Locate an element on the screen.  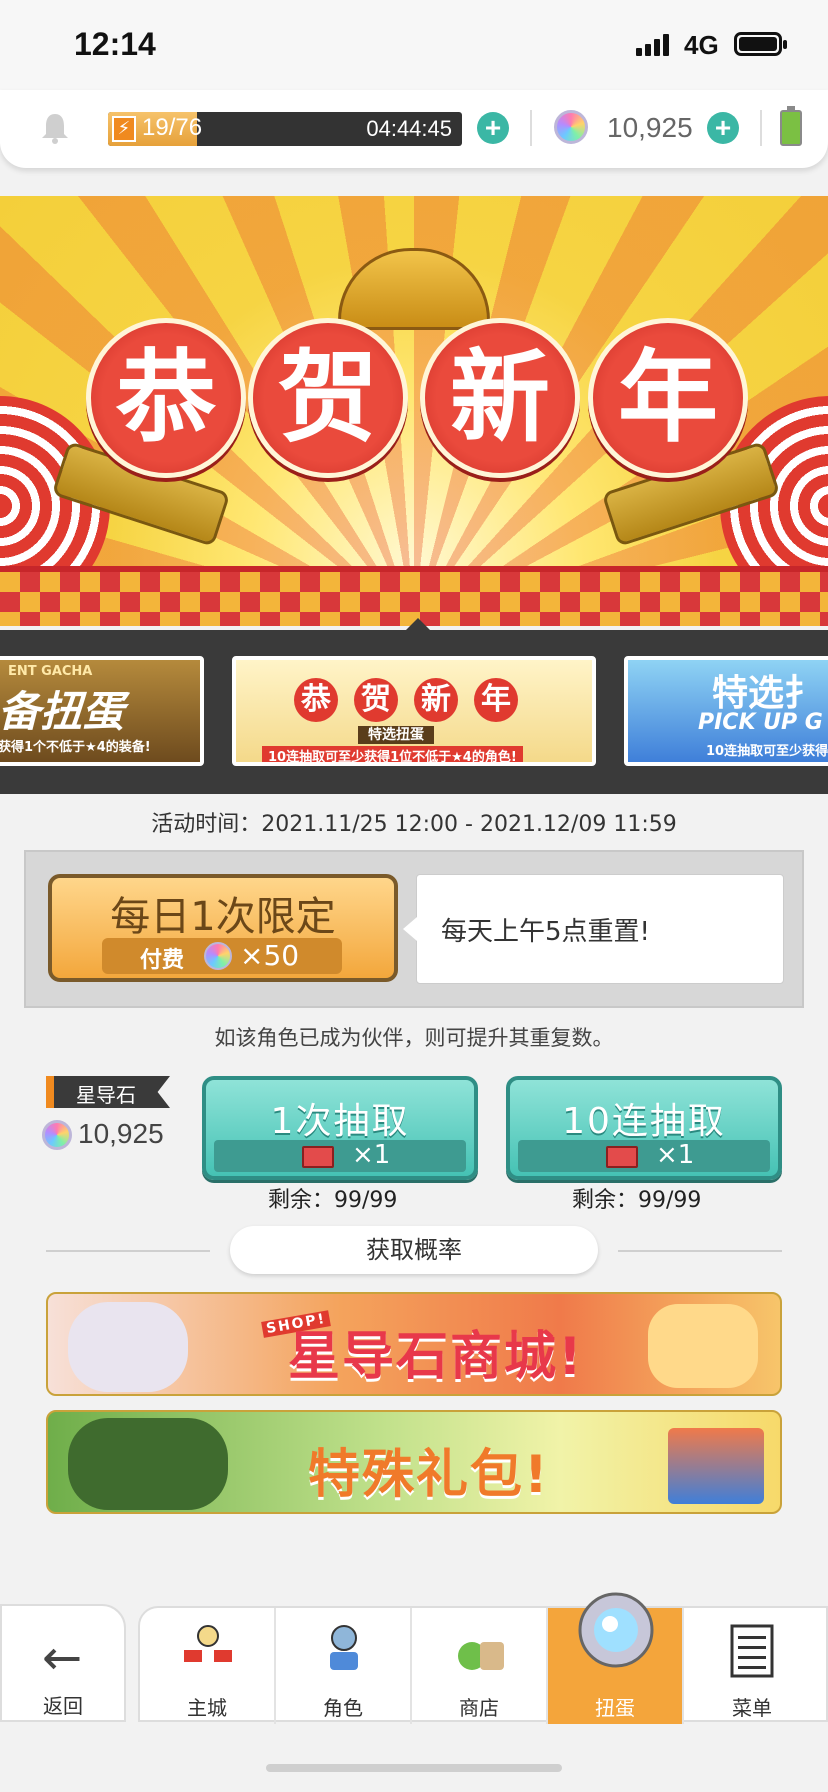
back-label: 返回 is located at coordinates (63, 1706).